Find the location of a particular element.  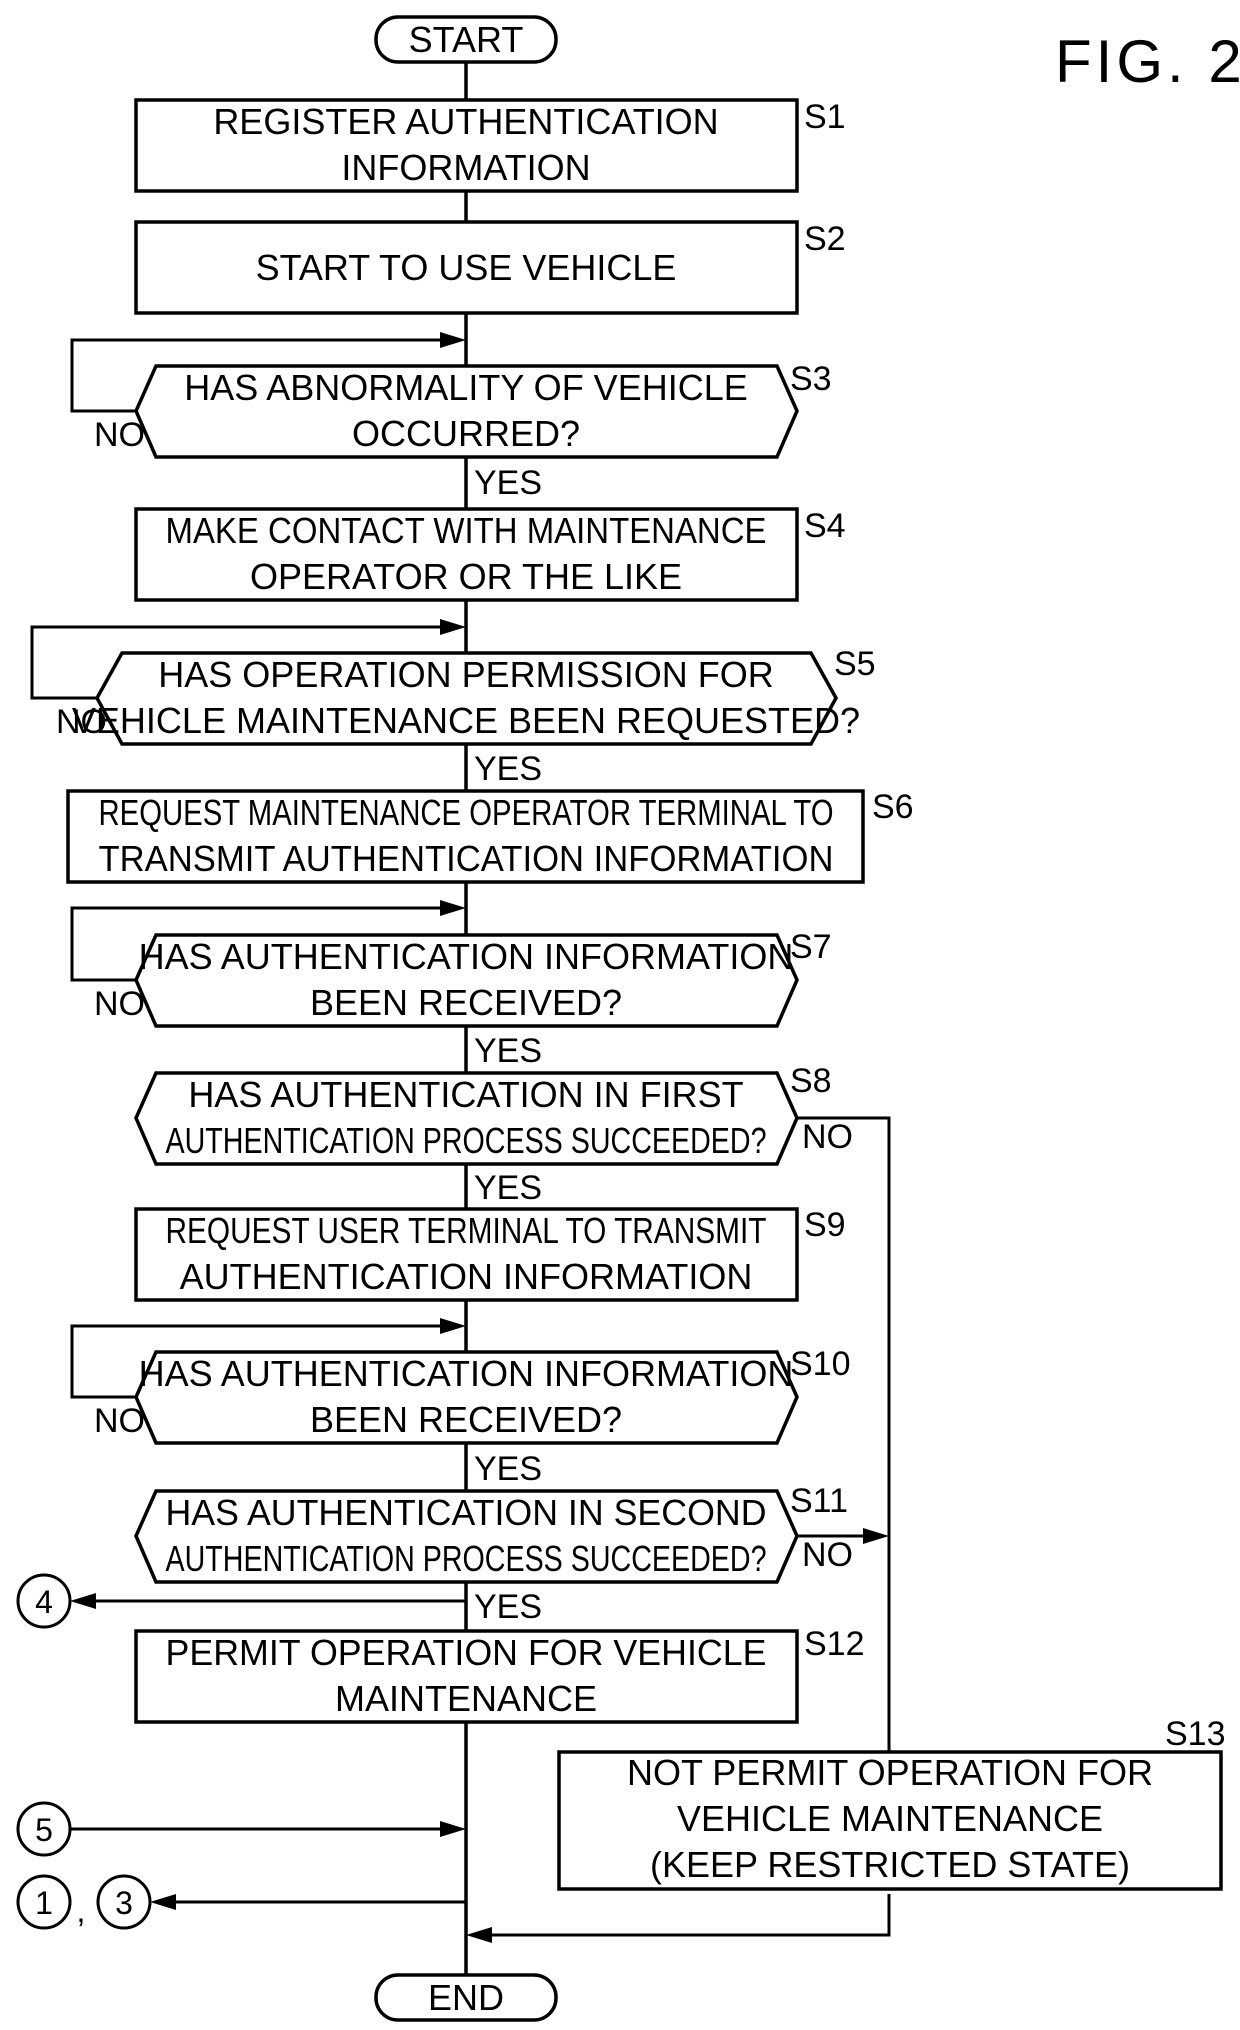

s10-no-label: NO is located at coordinates (119, 1421).